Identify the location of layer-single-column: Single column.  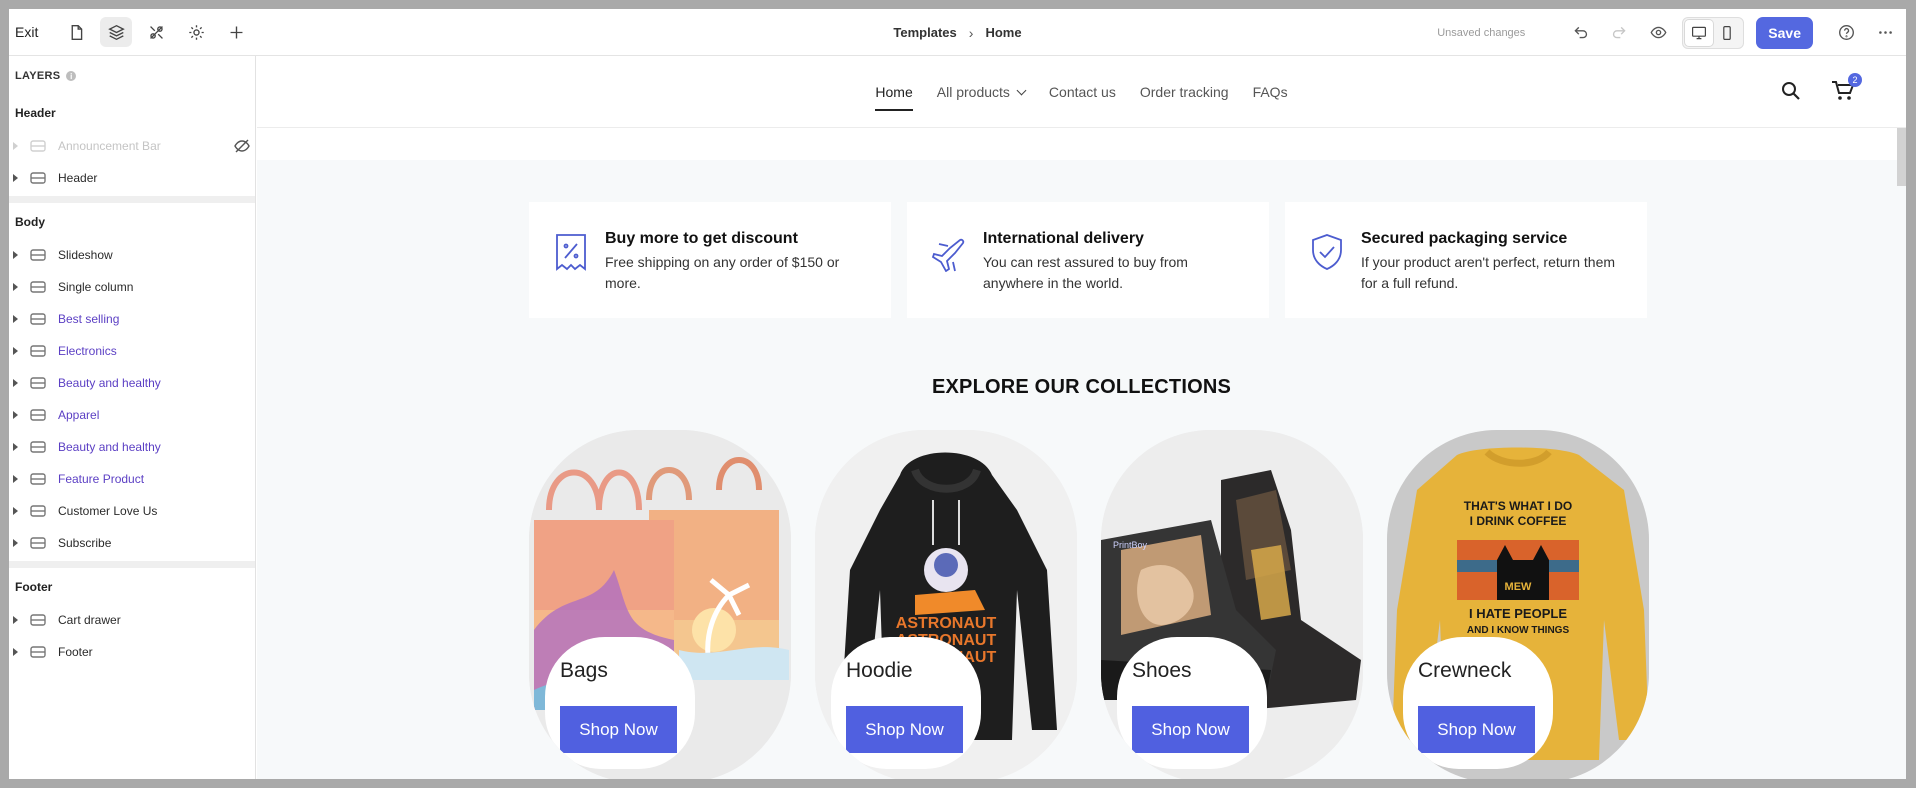
(132, 287).